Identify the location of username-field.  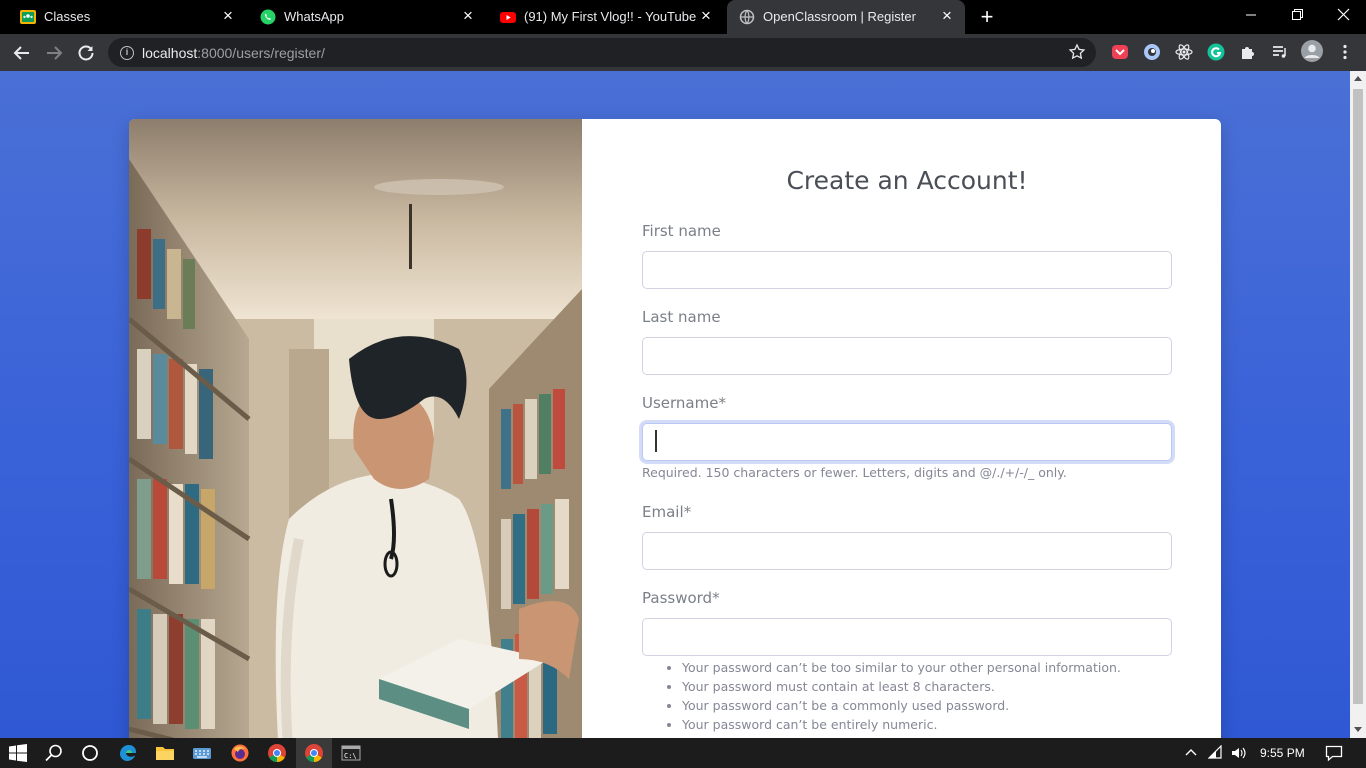
(907, 442).